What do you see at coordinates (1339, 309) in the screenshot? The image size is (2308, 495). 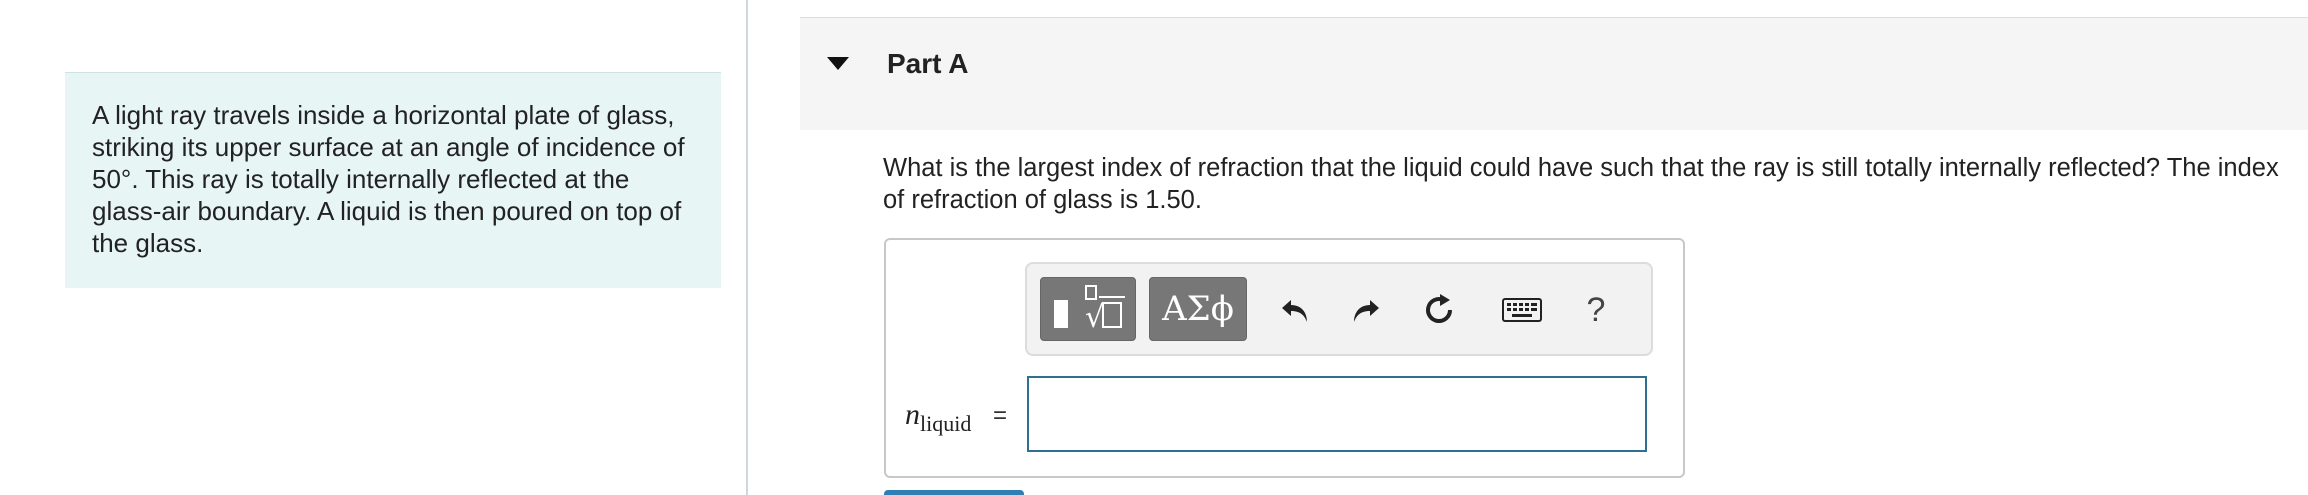 I see `math-toolbar: √ ΑΣϕ ?` at bounding box center [1339, 309].